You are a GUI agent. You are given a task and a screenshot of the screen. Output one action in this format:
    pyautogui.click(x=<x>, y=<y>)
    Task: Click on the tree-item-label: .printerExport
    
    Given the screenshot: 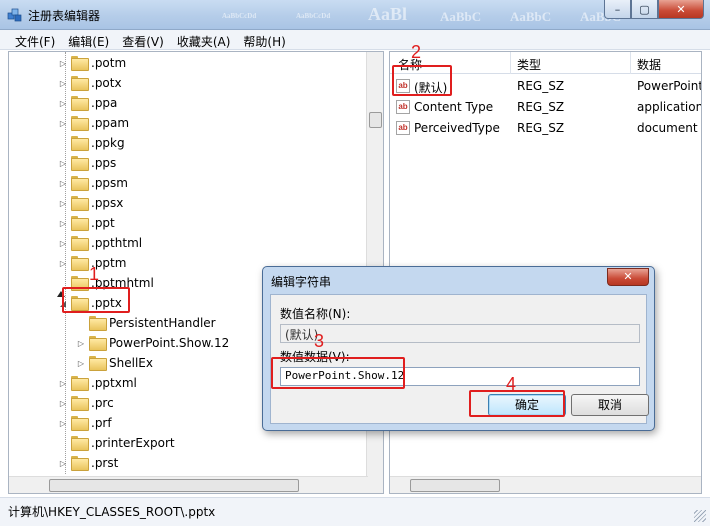 What is the action you would take?
    pyautogui.click(x=133, y=443)
    